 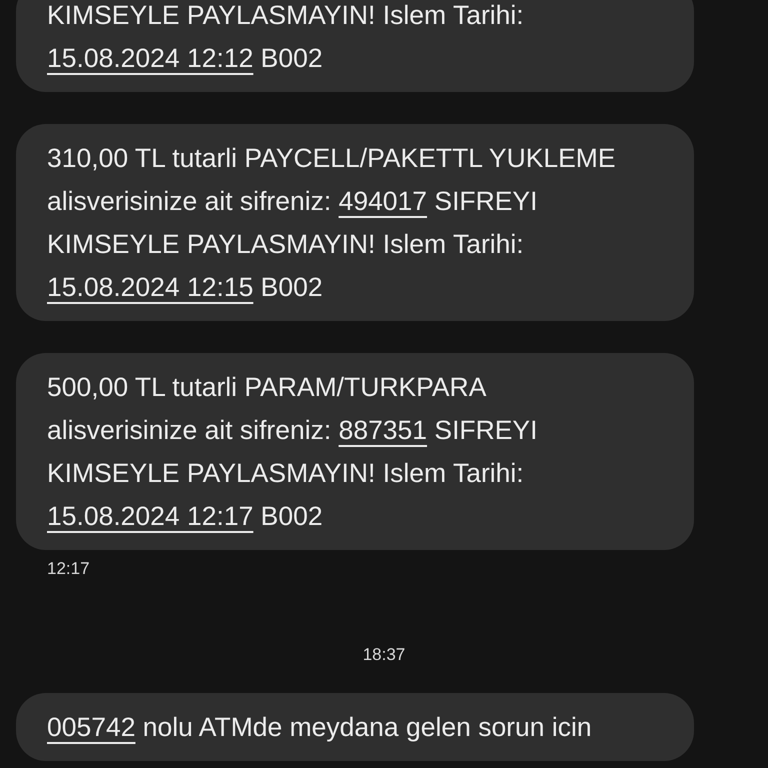 What do you see at coordinates (292, 452) in the screenshot?
I see `message-text: 500,00 TL tutarli PARAM/TURKPARA alisverisinize ait sifreniz: 887351 SIFREYI KIMSEYLE PAYLASMAYIN! Islem Tarihi: 15.08.2024 12:17 B002` at bounding box center [292, 452].